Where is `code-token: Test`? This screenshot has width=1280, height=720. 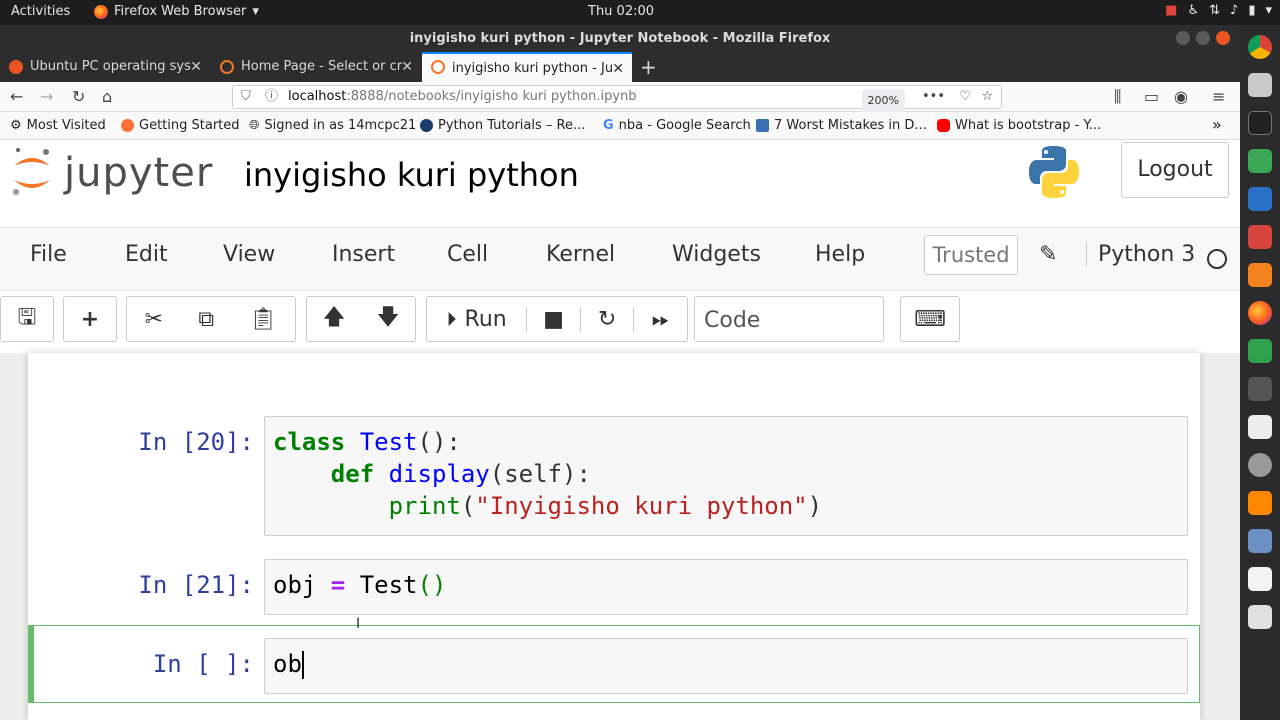 code-token: Test is located at coordinates (381, 442).